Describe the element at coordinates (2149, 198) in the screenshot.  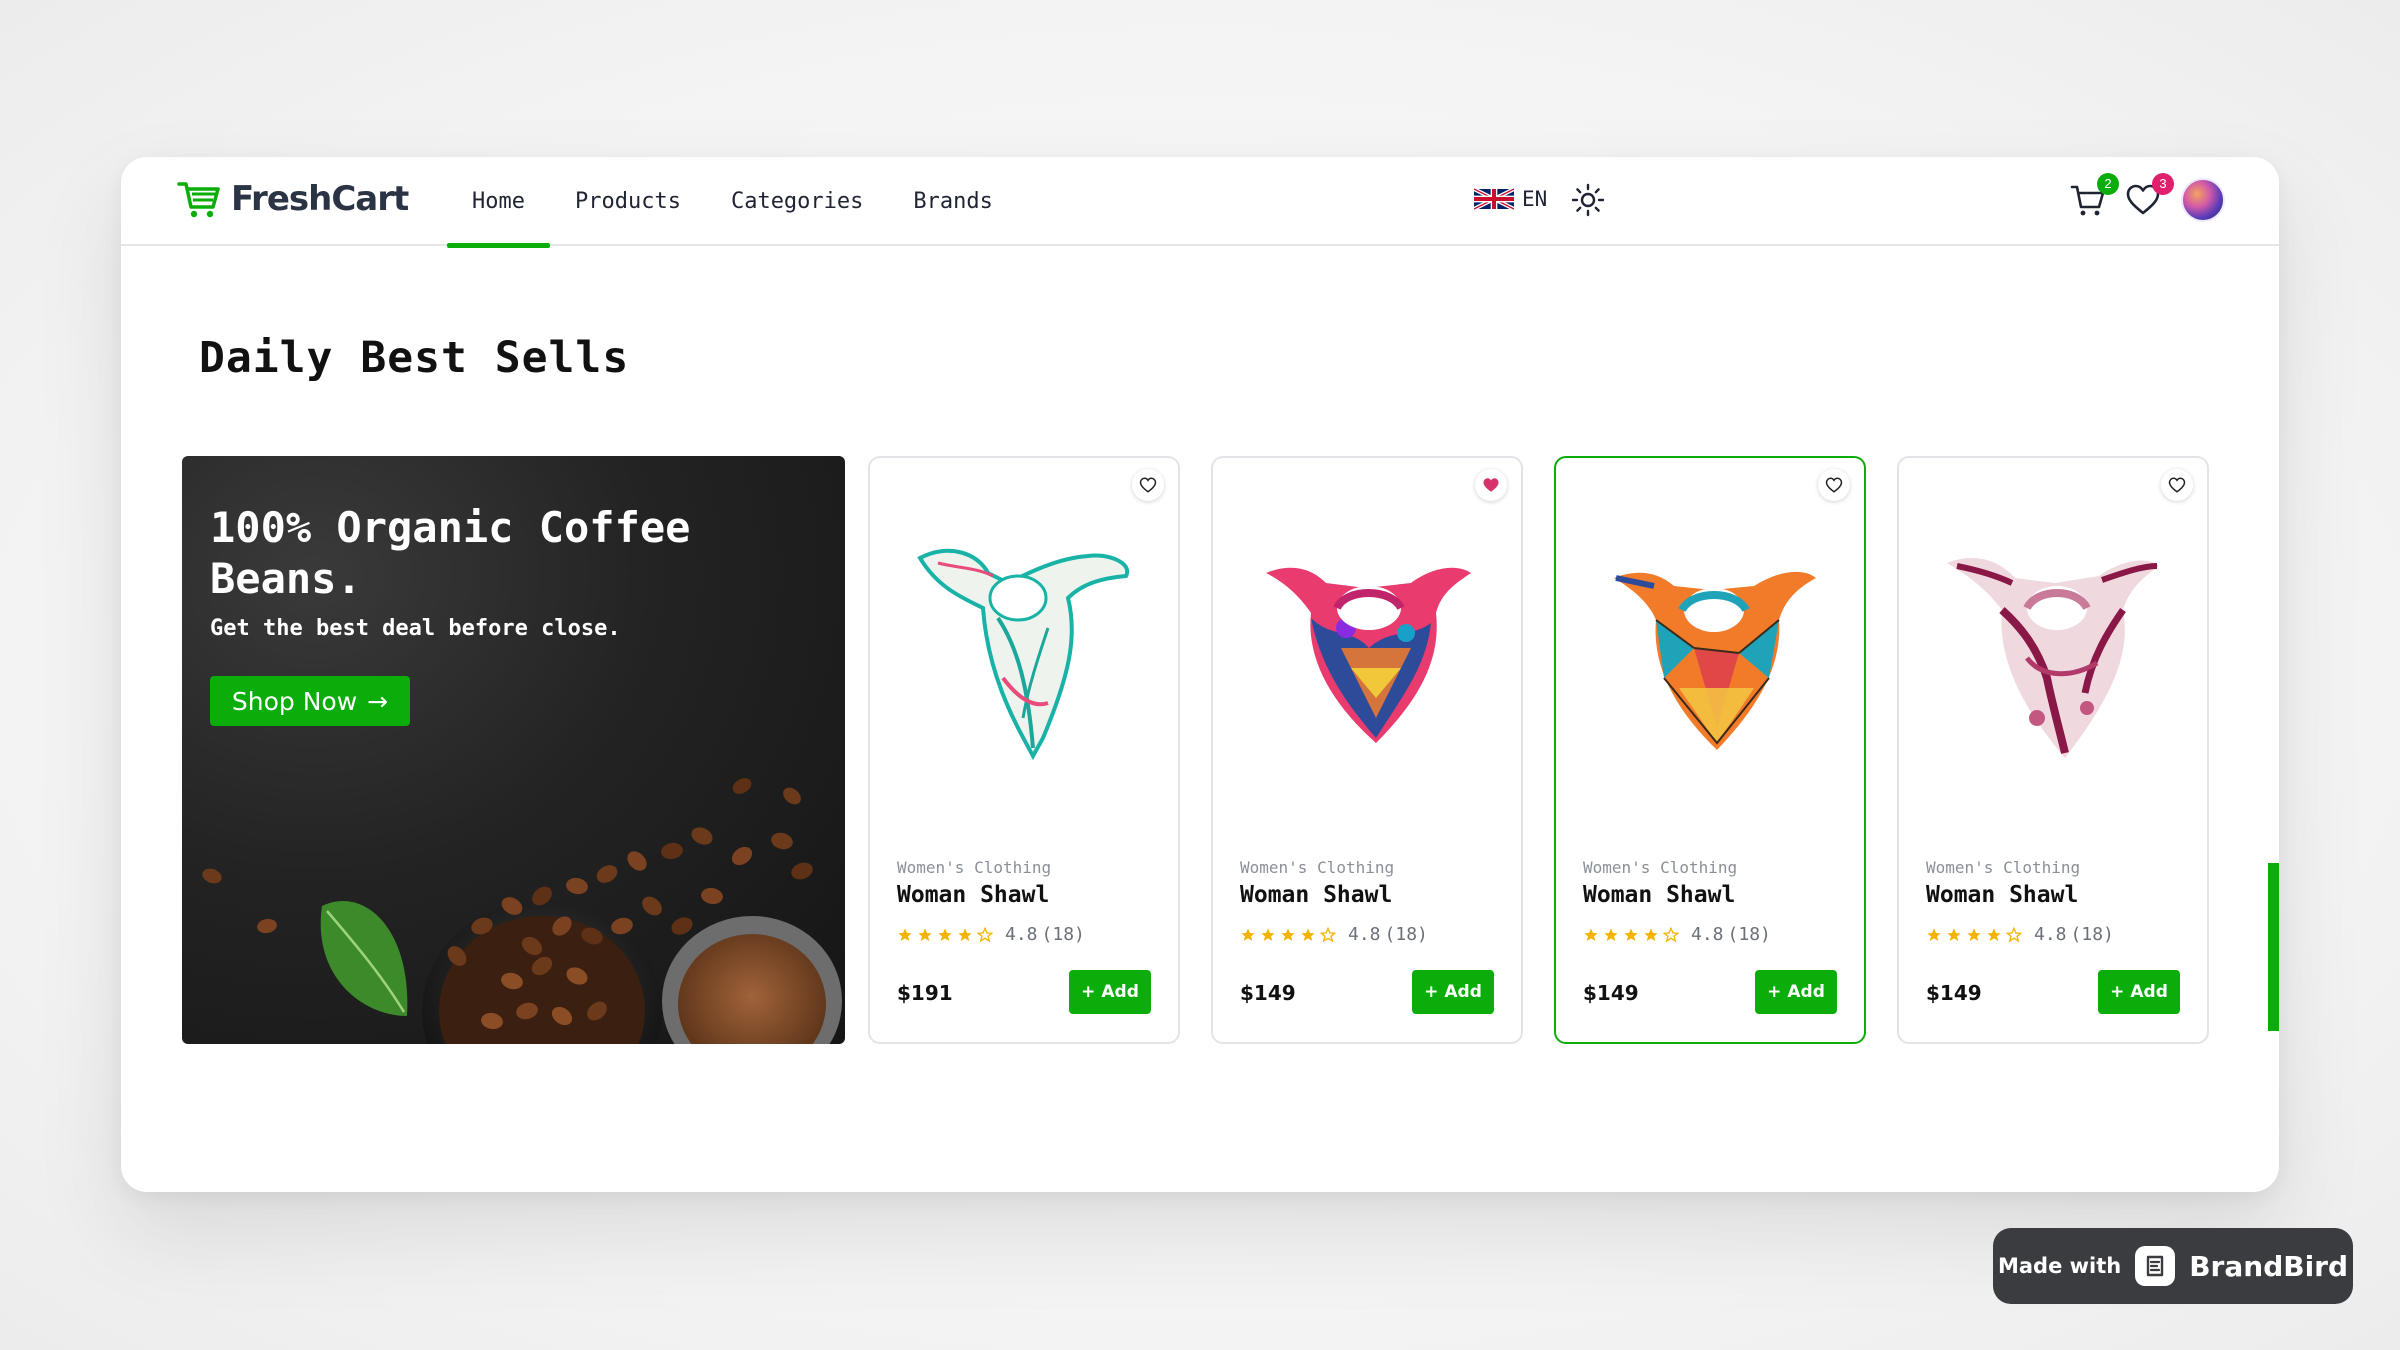
I see `wishlist-button: 3` at that location.